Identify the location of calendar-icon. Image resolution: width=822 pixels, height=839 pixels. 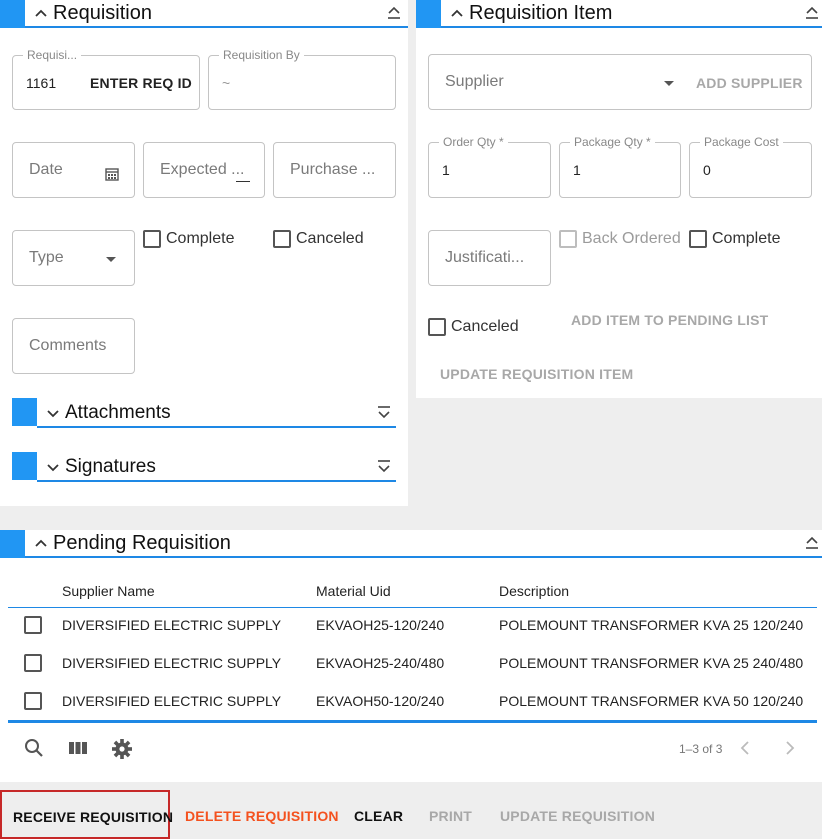
(112, 176).